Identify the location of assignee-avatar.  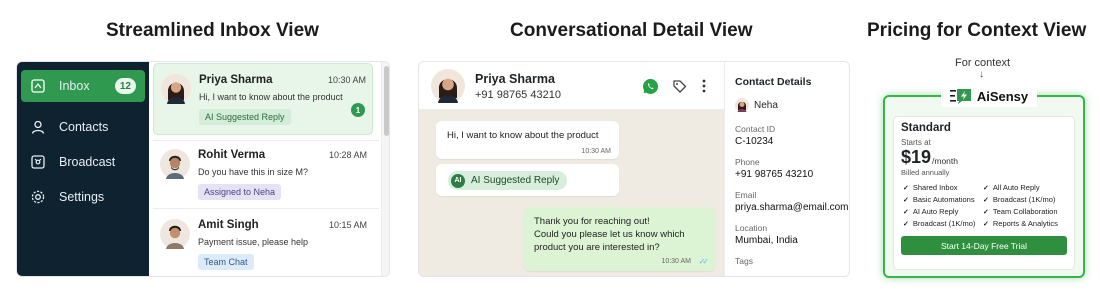
(742, 105).